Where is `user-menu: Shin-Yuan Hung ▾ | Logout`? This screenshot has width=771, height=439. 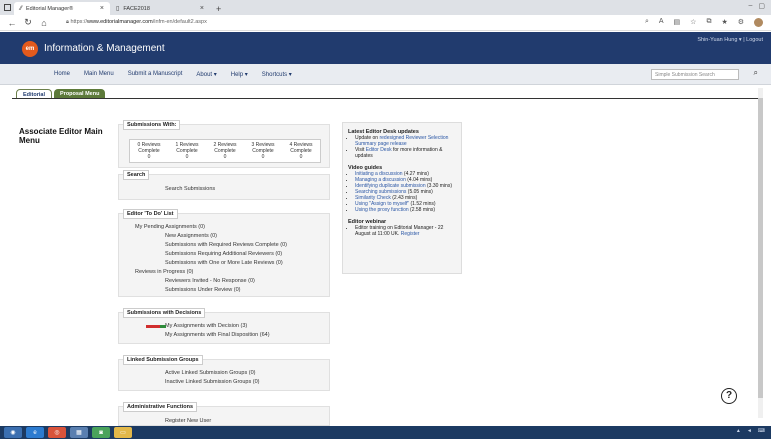
user-menu: Shin-Yuan Hung ▾ | Logout is located at coordinates (730, 40).